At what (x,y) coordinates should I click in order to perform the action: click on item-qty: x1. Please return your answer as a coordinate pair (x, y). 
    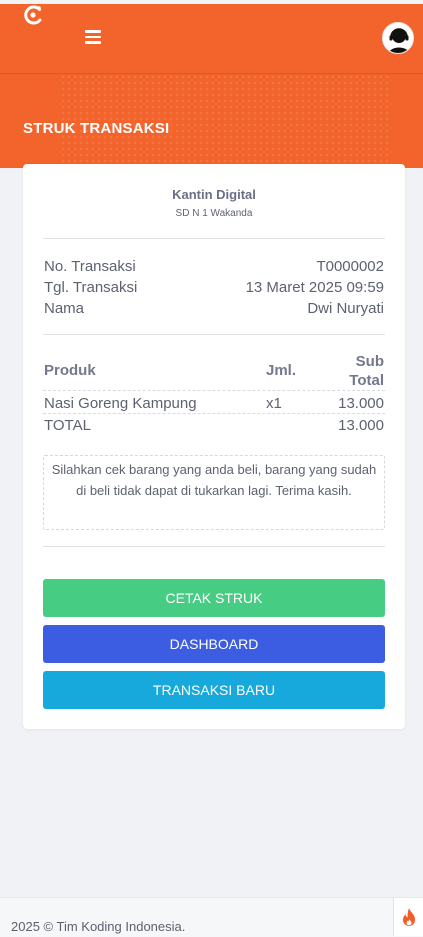
    Looking at the image, I should click on (274, 403).